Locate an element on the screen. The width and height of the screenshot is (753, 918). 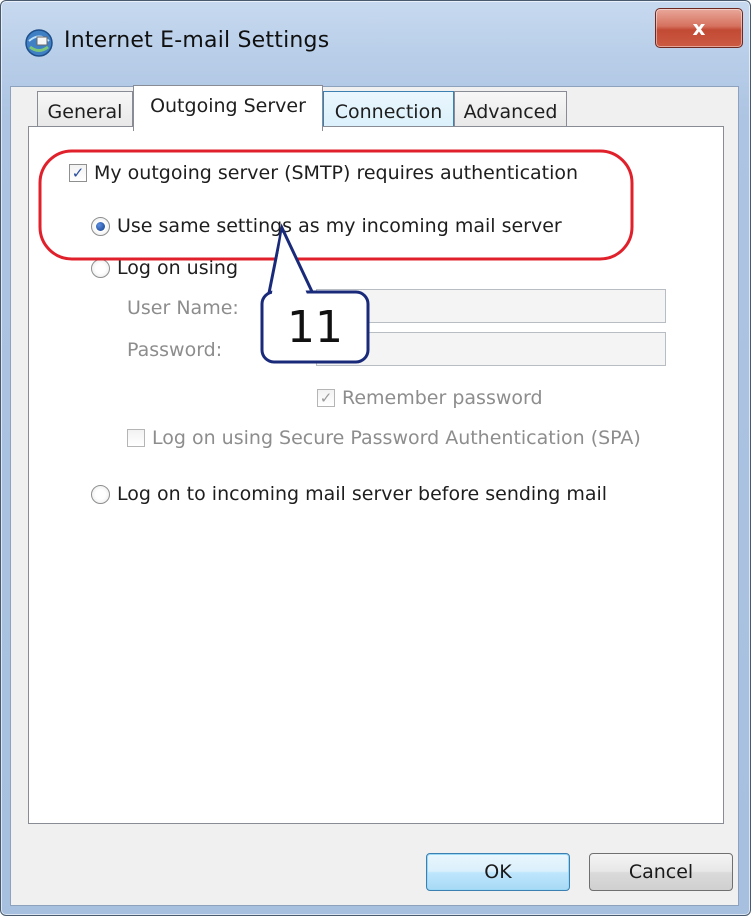
cancel-button: Cancel is located at coordinates (661, 872).